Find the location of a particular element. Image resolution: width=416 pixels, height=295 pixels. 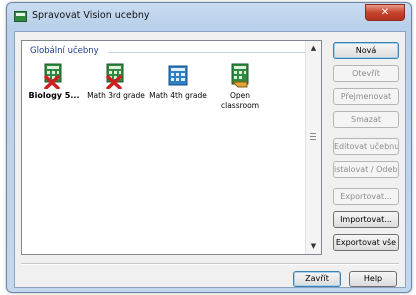

group-header: Globální učebny is located at coordinates (167, 52).